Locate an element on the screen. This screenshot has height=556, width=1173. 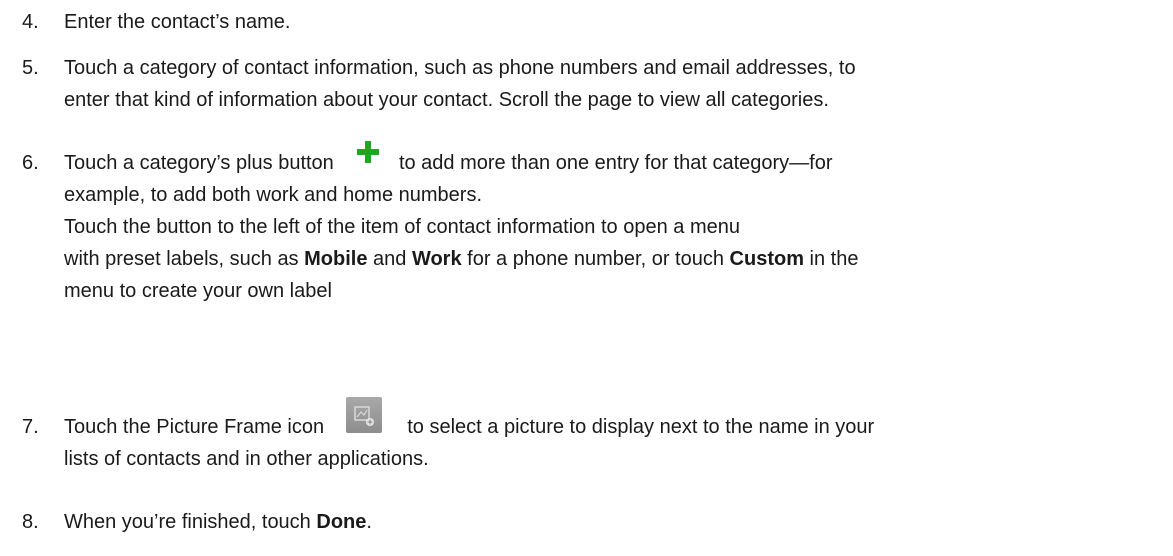
step-number: 7. is located at coordinates (30, 427).